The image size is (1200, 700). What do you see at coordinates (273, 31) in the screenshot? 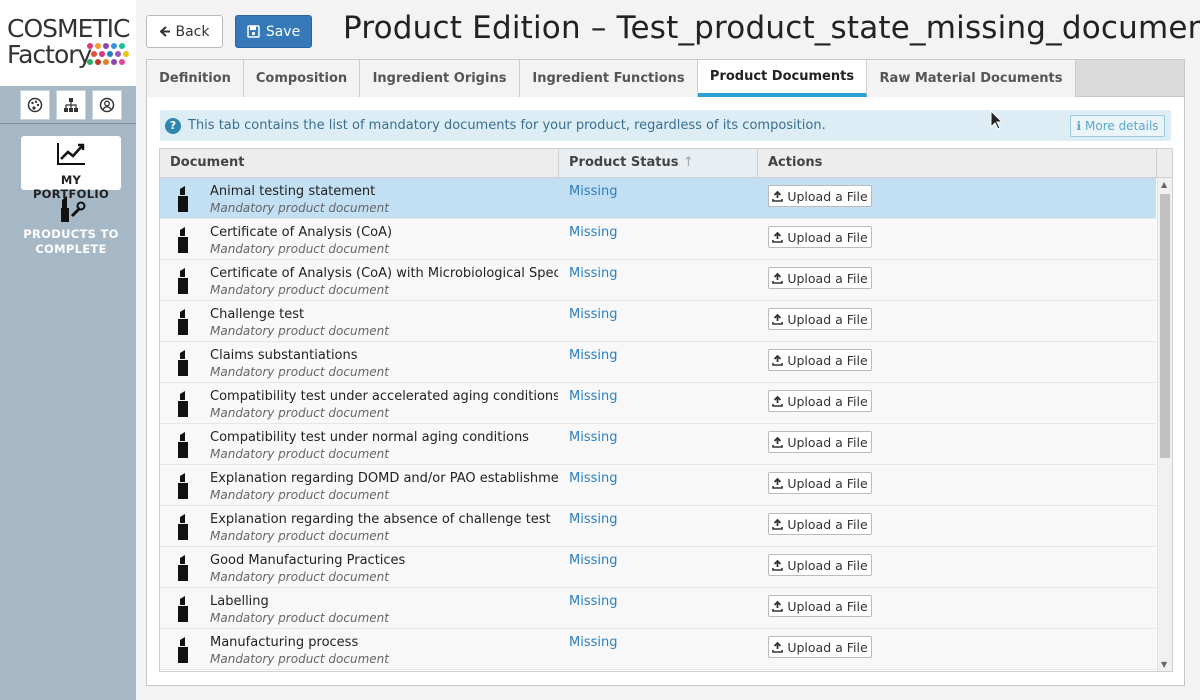
I see `save-button: Save` at bounding box center [273, 31].